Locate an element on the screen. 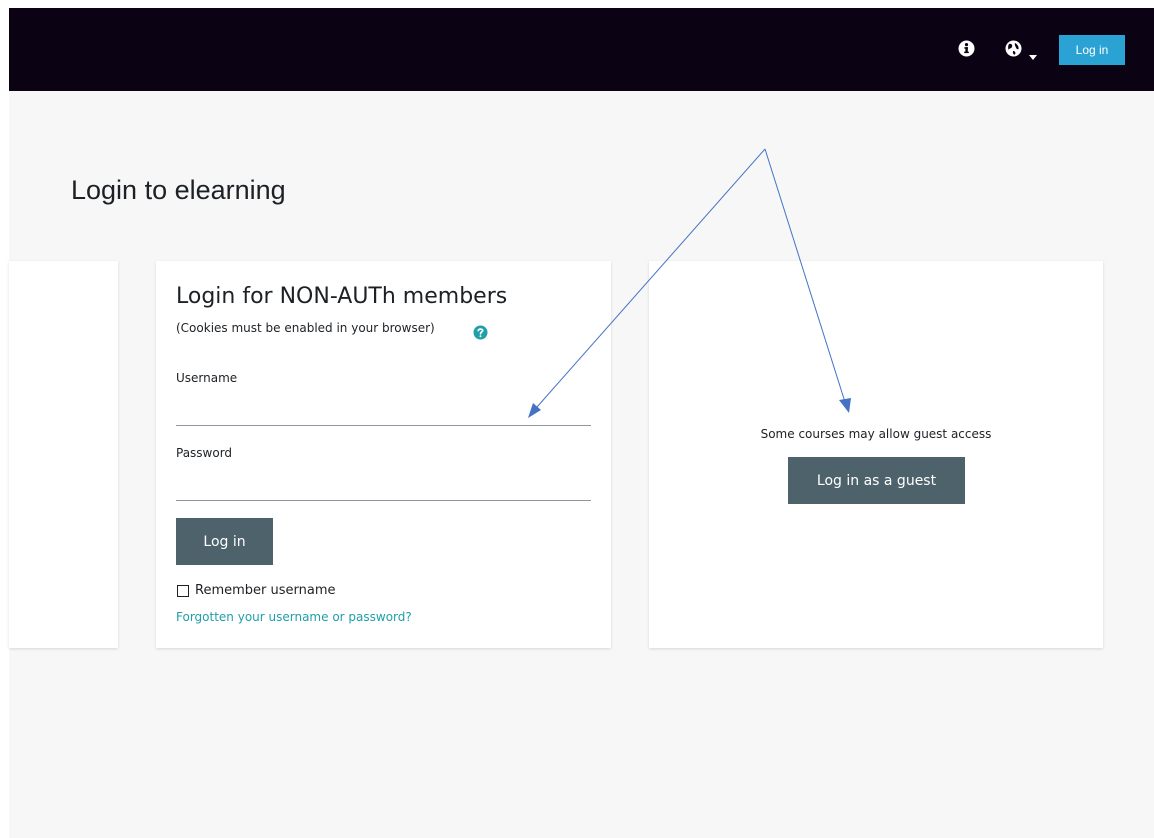 The width and height of the screenshot is (1154, 838). top-navbar is located at coordinates (581, 49).